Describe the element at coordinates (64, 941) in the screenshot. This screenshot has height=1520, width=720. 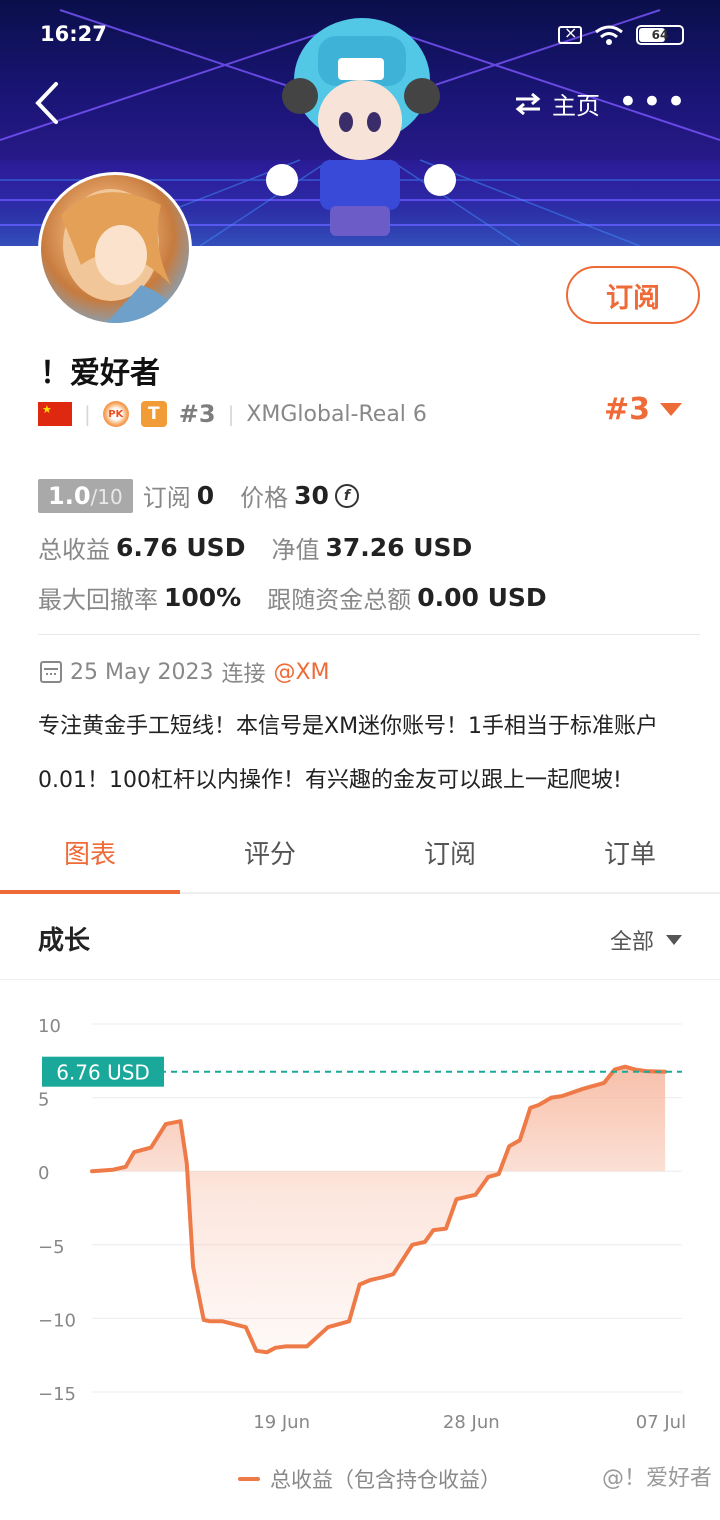
I see `section-title: 成长` at that location.